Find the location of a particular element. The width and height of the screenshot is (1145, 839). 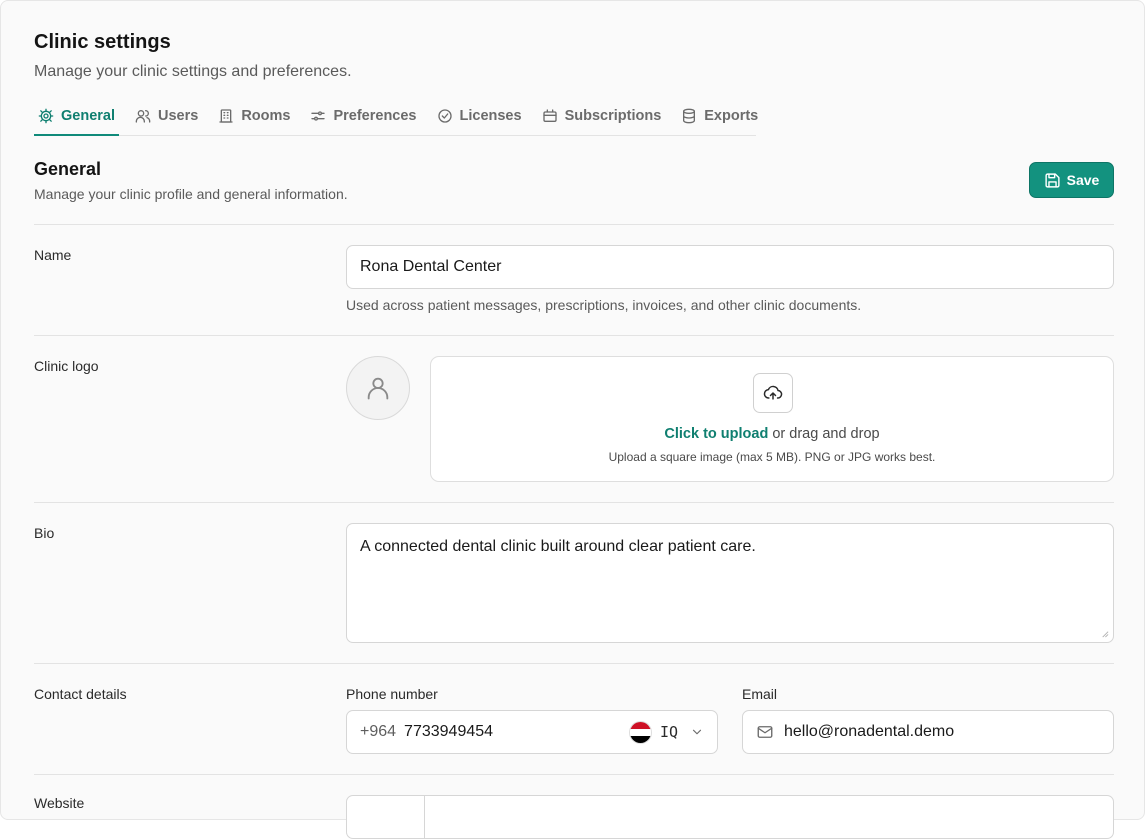

upload-button is located at coordinates (773, 393).